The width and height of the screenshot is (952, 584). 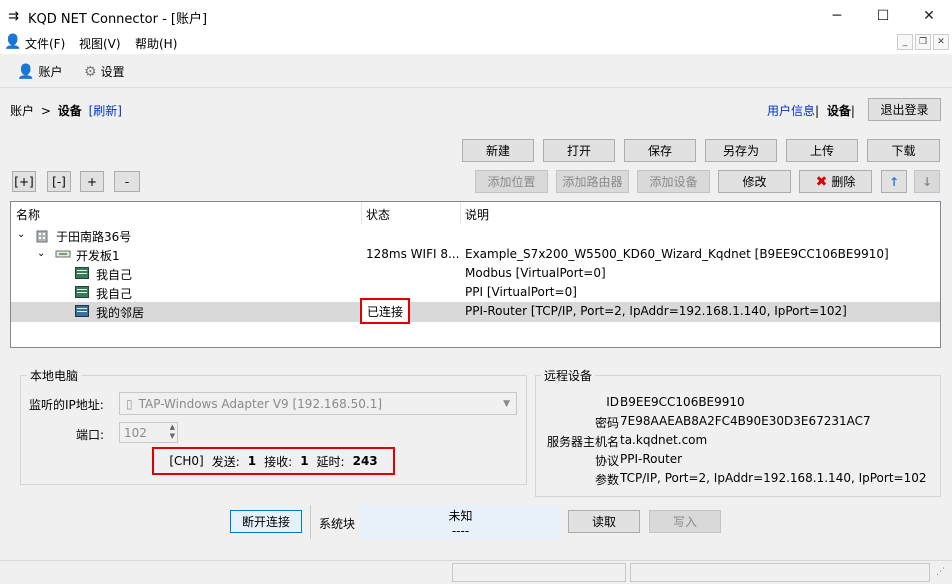 I want to click on remote-label: 密码, so click(x=606, y=423).